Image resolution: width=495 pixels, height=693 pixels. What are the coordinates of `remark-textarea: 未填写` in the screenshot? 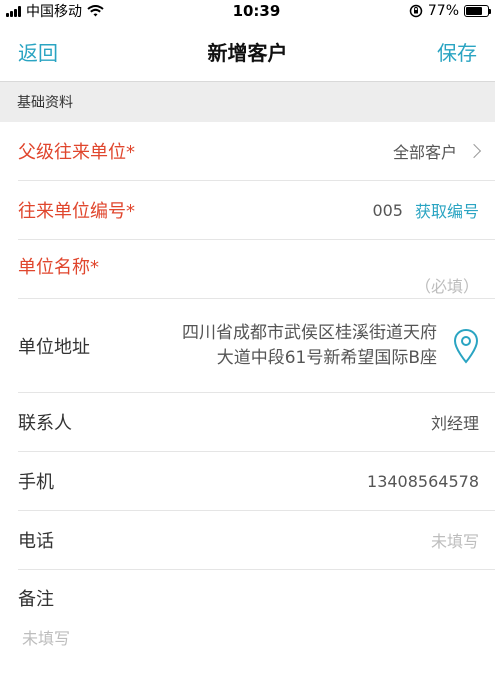 It's located at (258, 655).